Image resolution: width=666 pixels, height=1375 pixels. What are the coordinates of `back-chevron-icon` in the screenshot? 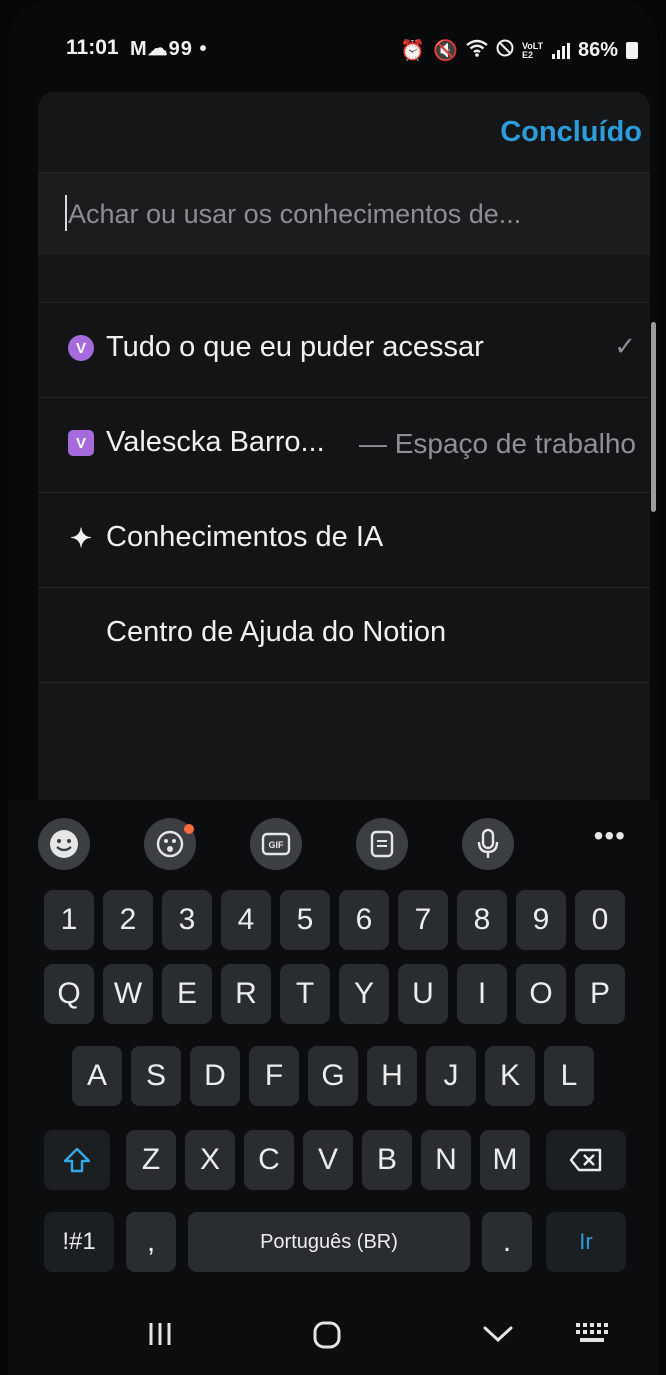 It's located at (498, 1336).